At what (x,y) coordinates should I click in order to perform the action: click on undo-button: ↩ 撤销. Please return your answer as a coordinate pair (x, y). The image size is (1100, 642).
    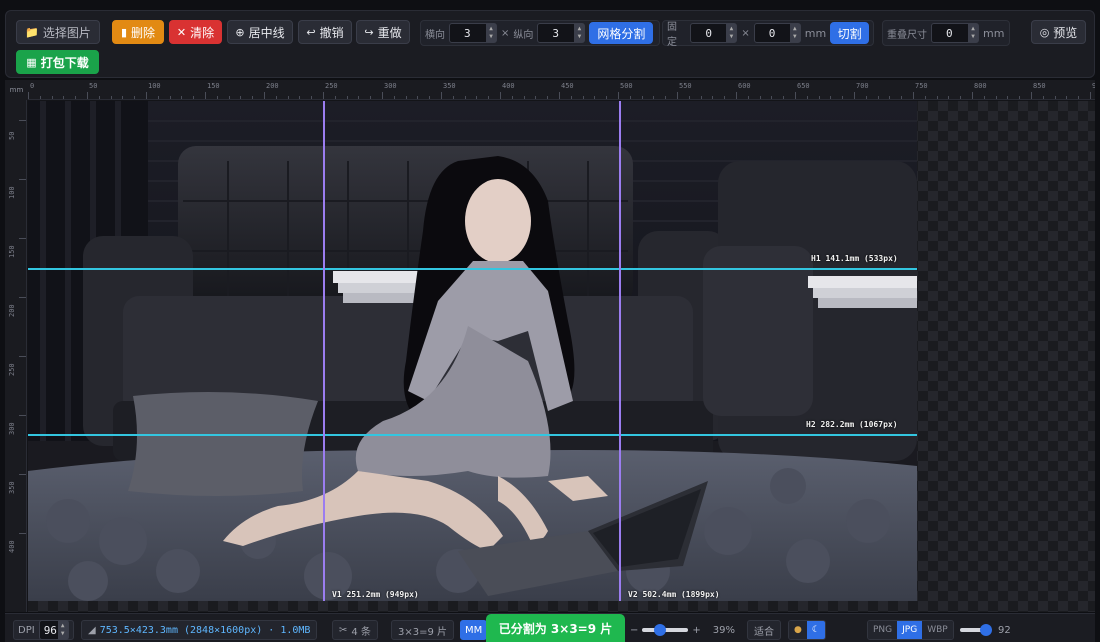
    Looking at the image, I should click on (325, 32).